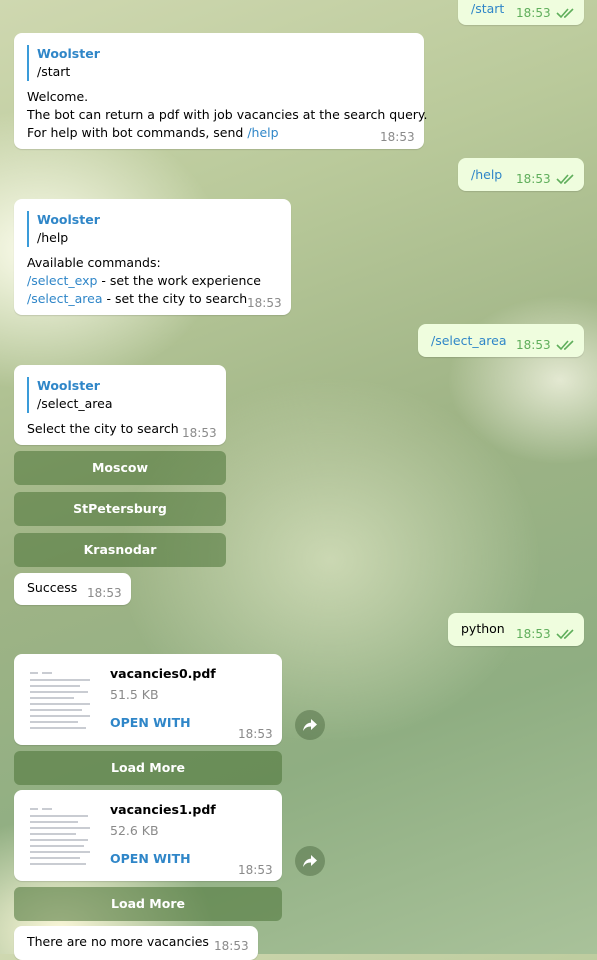  Describe the element at coordinates (63, 229) in the screenshot. I see `reply-quote: Woolster /help` at that location.